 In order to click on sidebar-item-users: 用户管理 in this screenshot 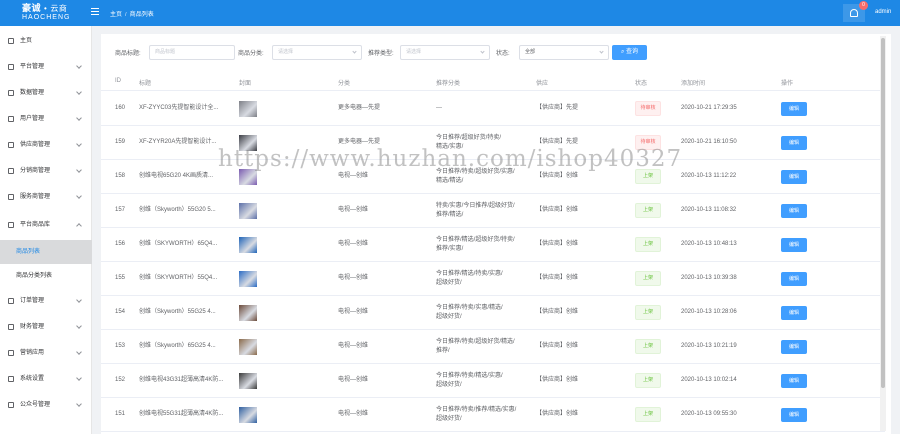, I will do `click(46, 119)`.